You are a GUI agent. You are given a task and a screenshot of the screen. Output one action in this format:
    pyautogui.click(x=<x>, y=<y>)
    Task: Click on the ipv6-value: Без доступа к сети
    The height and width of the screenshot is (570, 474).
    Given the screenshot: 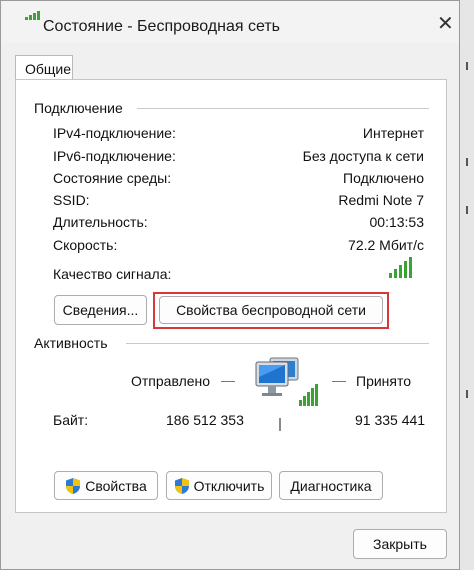 What is the action you would take?
    pyautogui.click(x=363, y=156)
    